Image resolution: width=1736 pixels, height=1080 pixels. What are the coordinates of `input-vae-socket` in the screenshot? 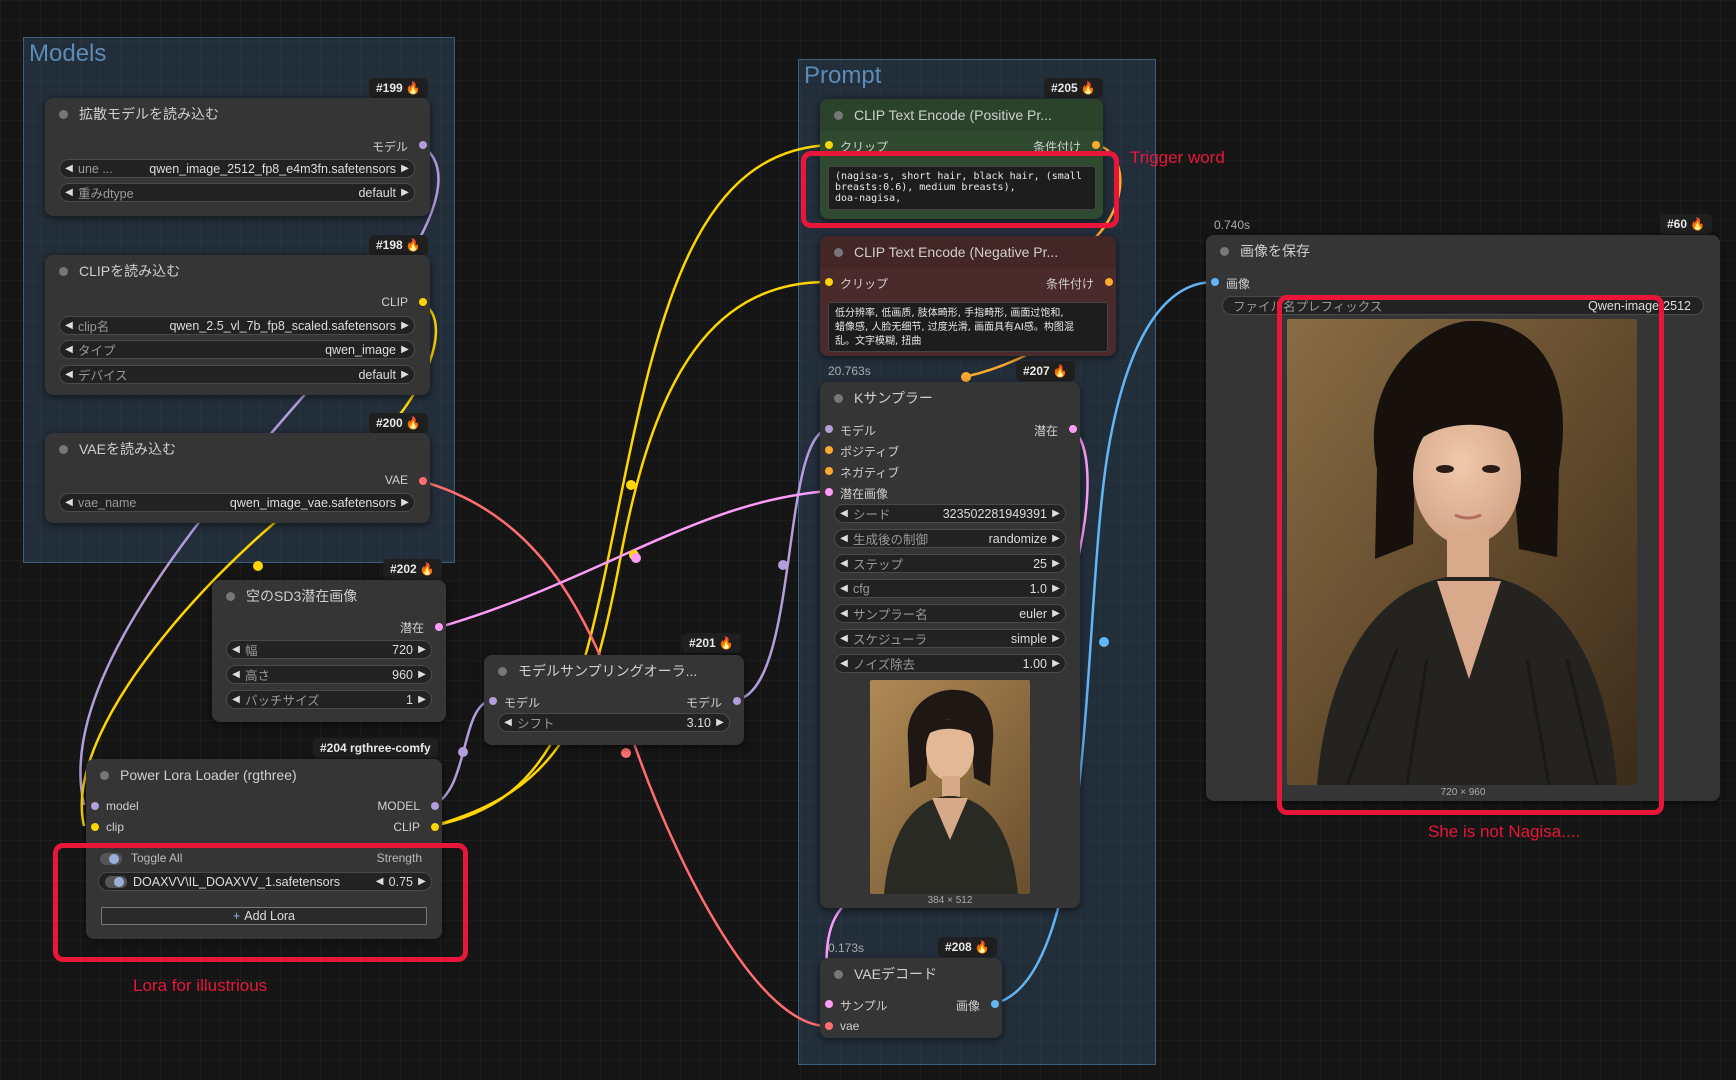 It's located at (829, 1026).